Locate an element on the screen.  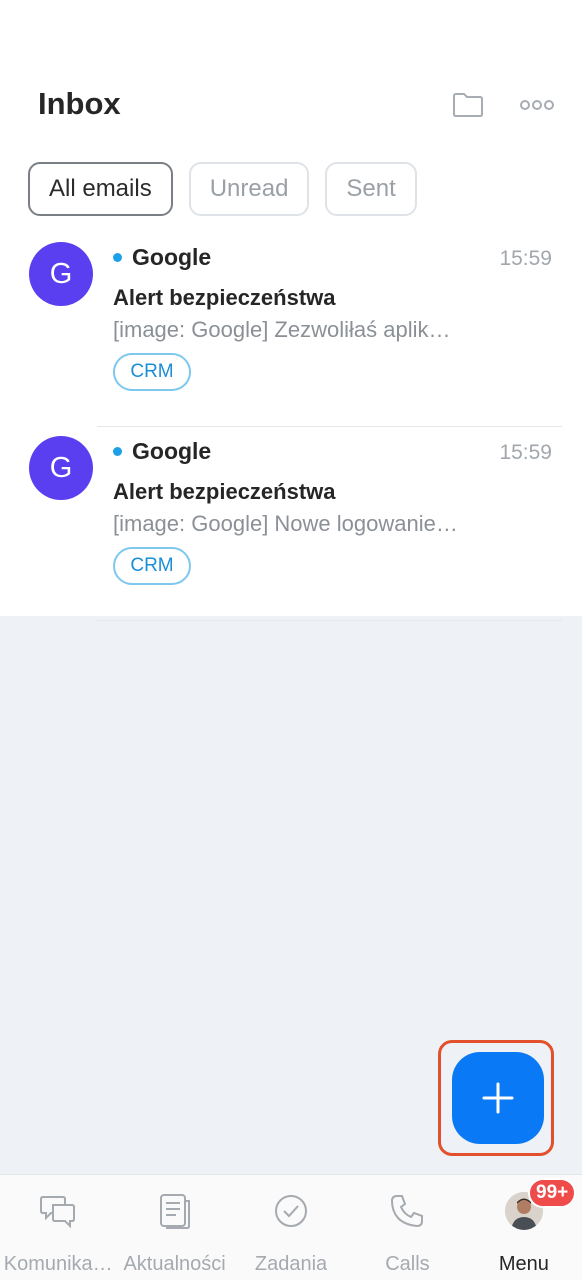
check-circle-icon is located at coordinates (291, 1211).